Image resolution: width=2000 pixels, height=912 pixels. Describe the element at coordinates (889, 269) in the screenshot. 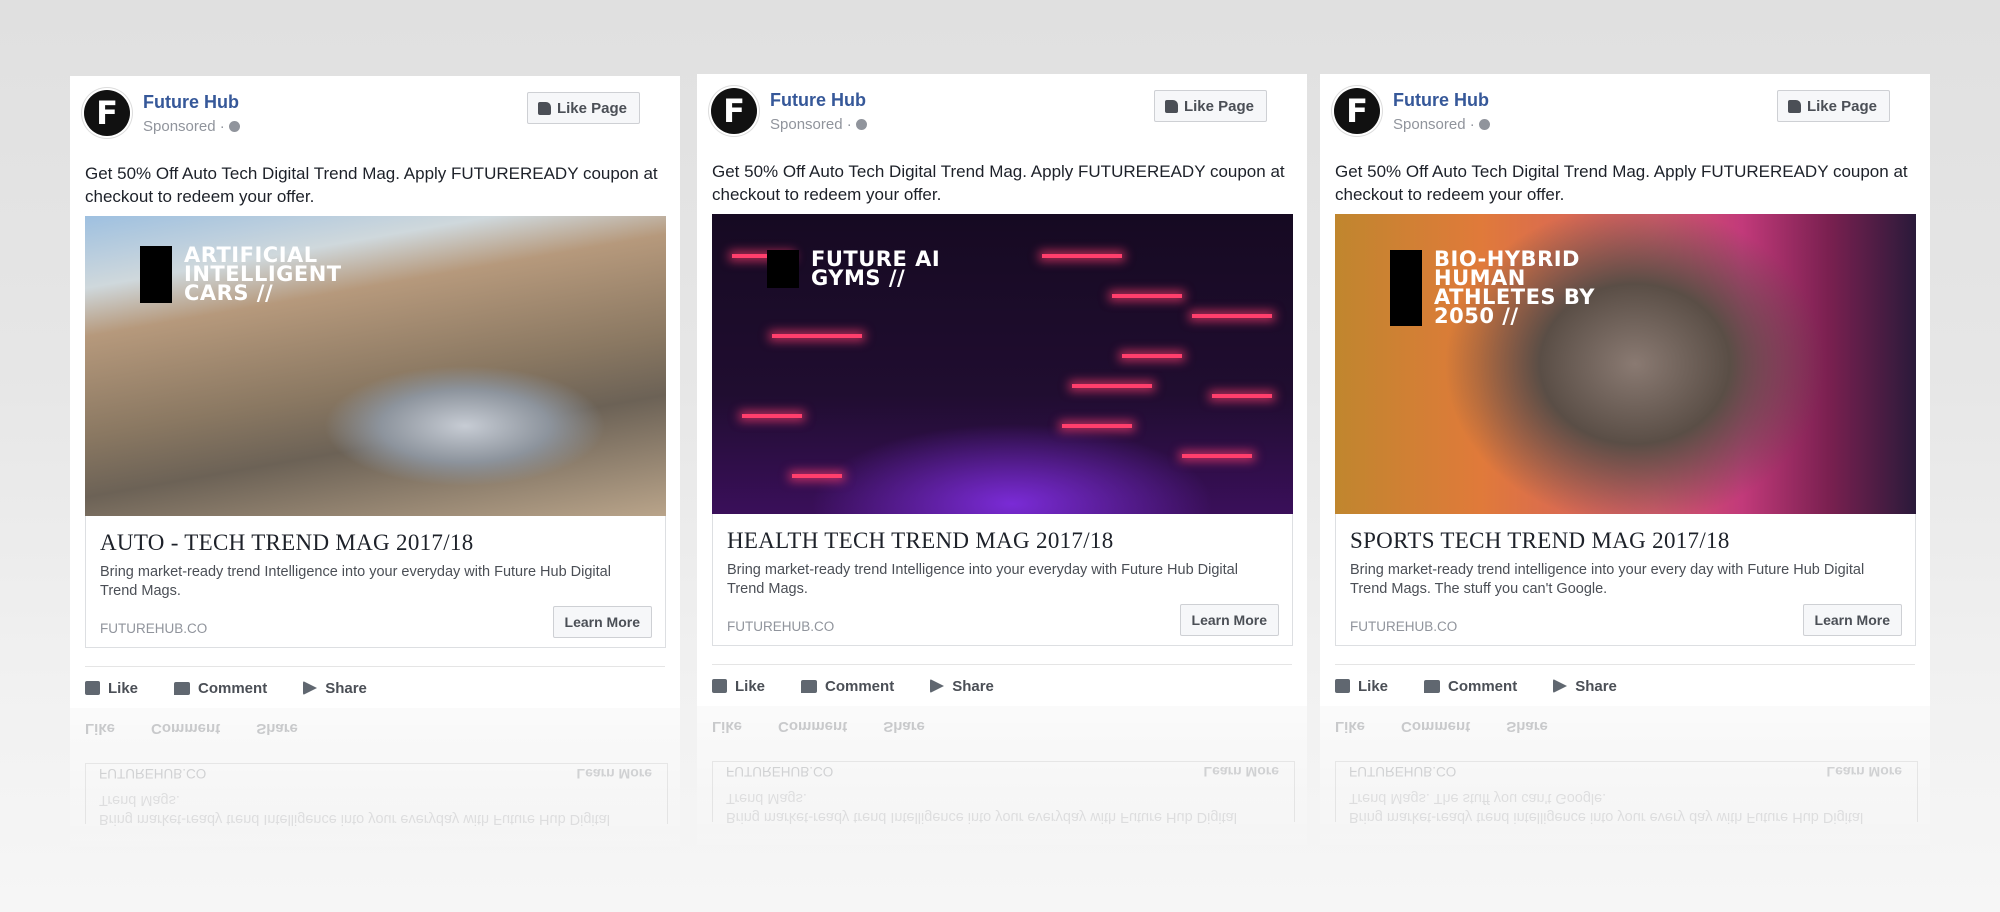

I see `image-headline: FUTURE AI GYMS //` at that location.